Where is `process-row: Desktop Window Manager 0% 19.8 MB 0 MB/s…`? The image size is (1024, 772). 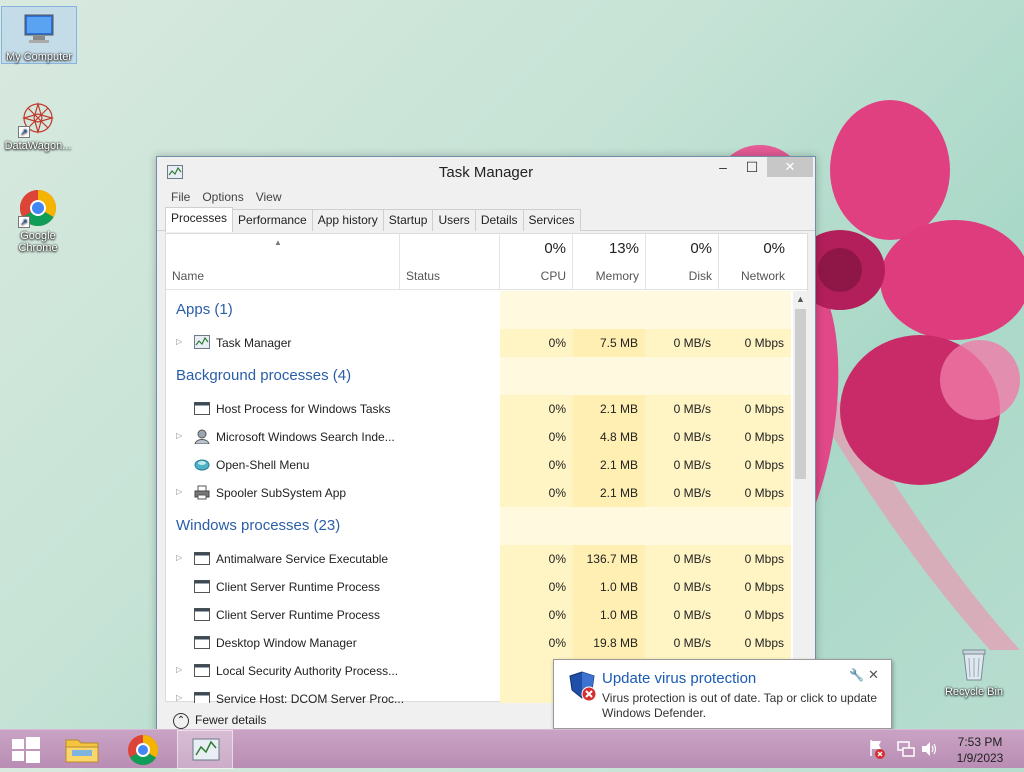
process-row: Desktop Window Manager 0% 19.8 MB 0 MB/s… is located at coordinates (479, 643).